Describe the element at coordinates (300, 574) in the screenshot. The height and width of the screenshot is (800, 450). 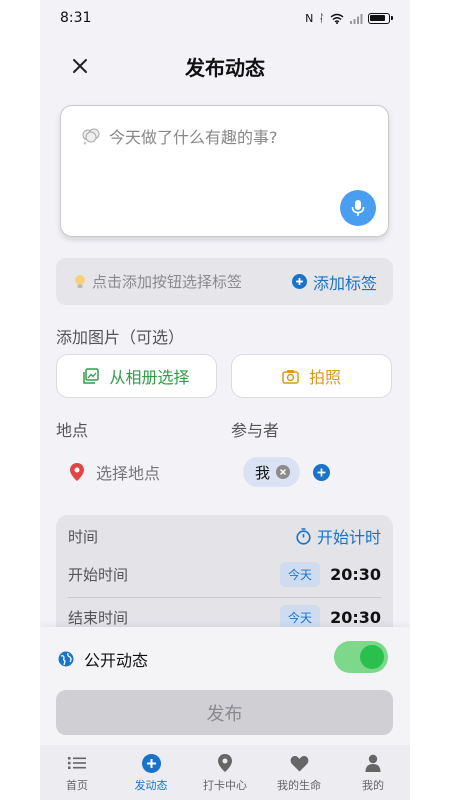
I see `start-day-badge: 今天` at that location.